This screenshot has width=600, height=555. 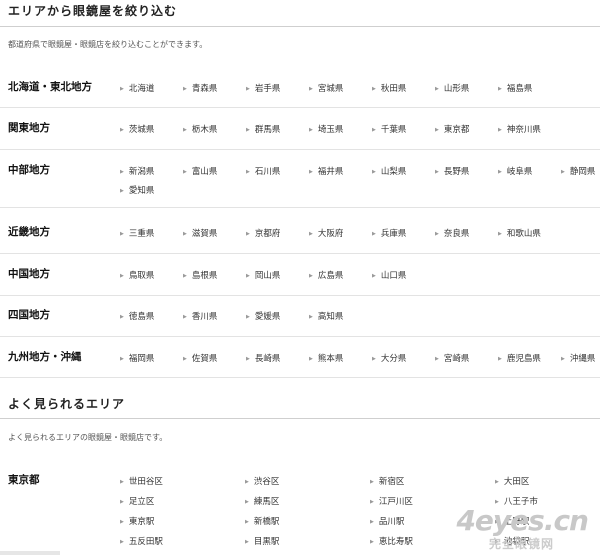 I want to click on scrollbar, so click(x=30, y=553).